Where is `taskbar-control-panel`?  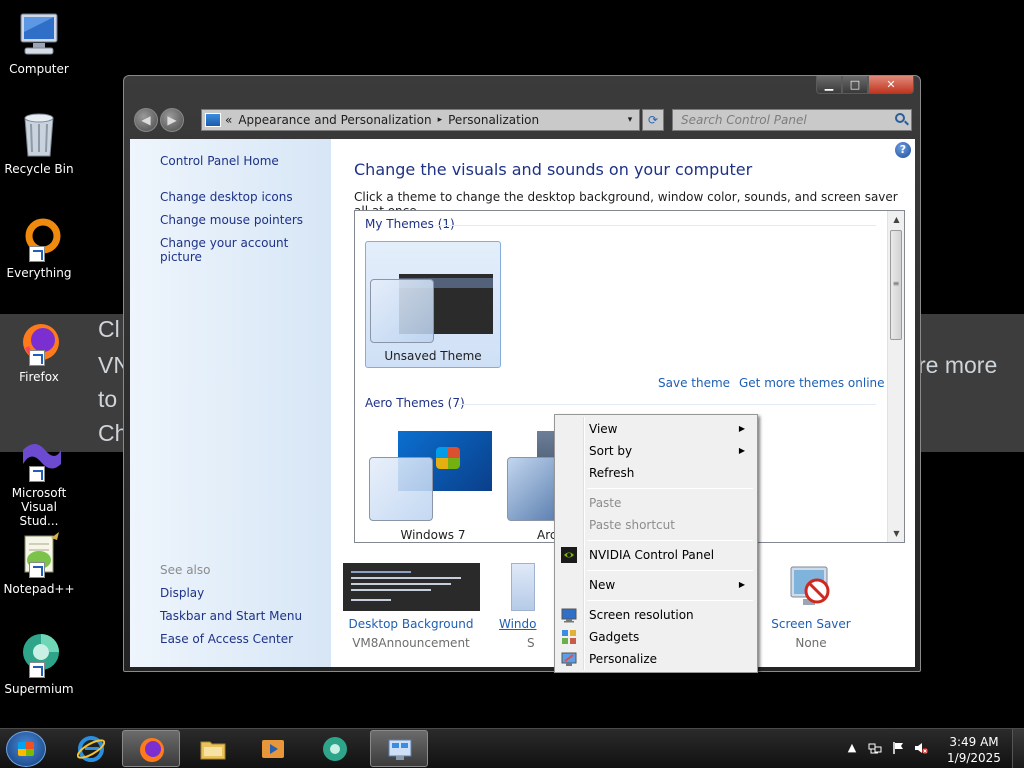 taskbar-control-panel is located at coordinates (399, 748).